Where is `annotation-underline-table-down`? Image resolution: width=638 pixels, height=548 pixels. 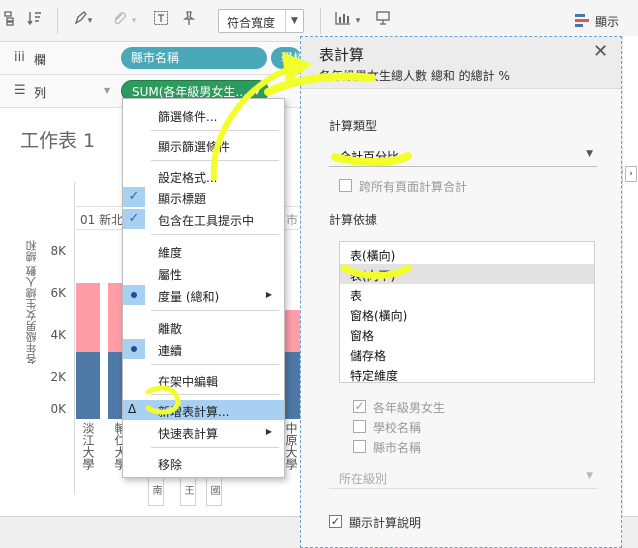 annotation-underline-table-down is located at coordinates (376, 271).